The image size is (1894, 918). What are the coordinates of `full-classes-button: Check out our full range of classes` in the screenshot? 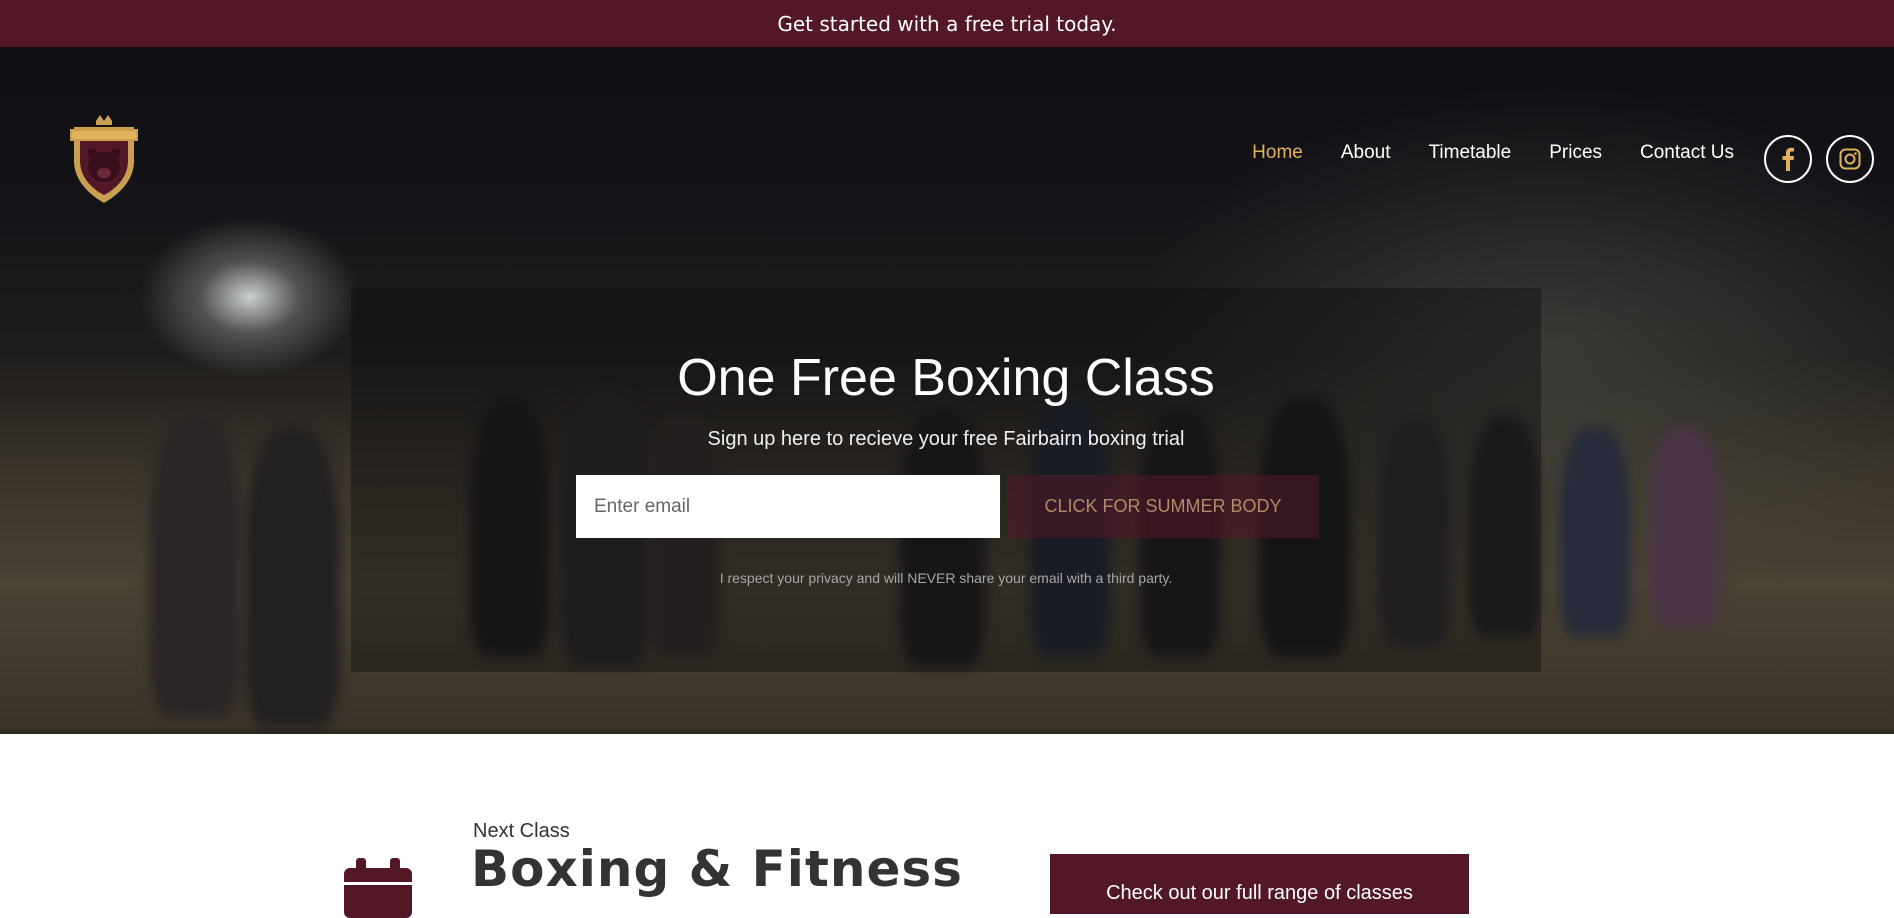 It's located at (1259, 884).